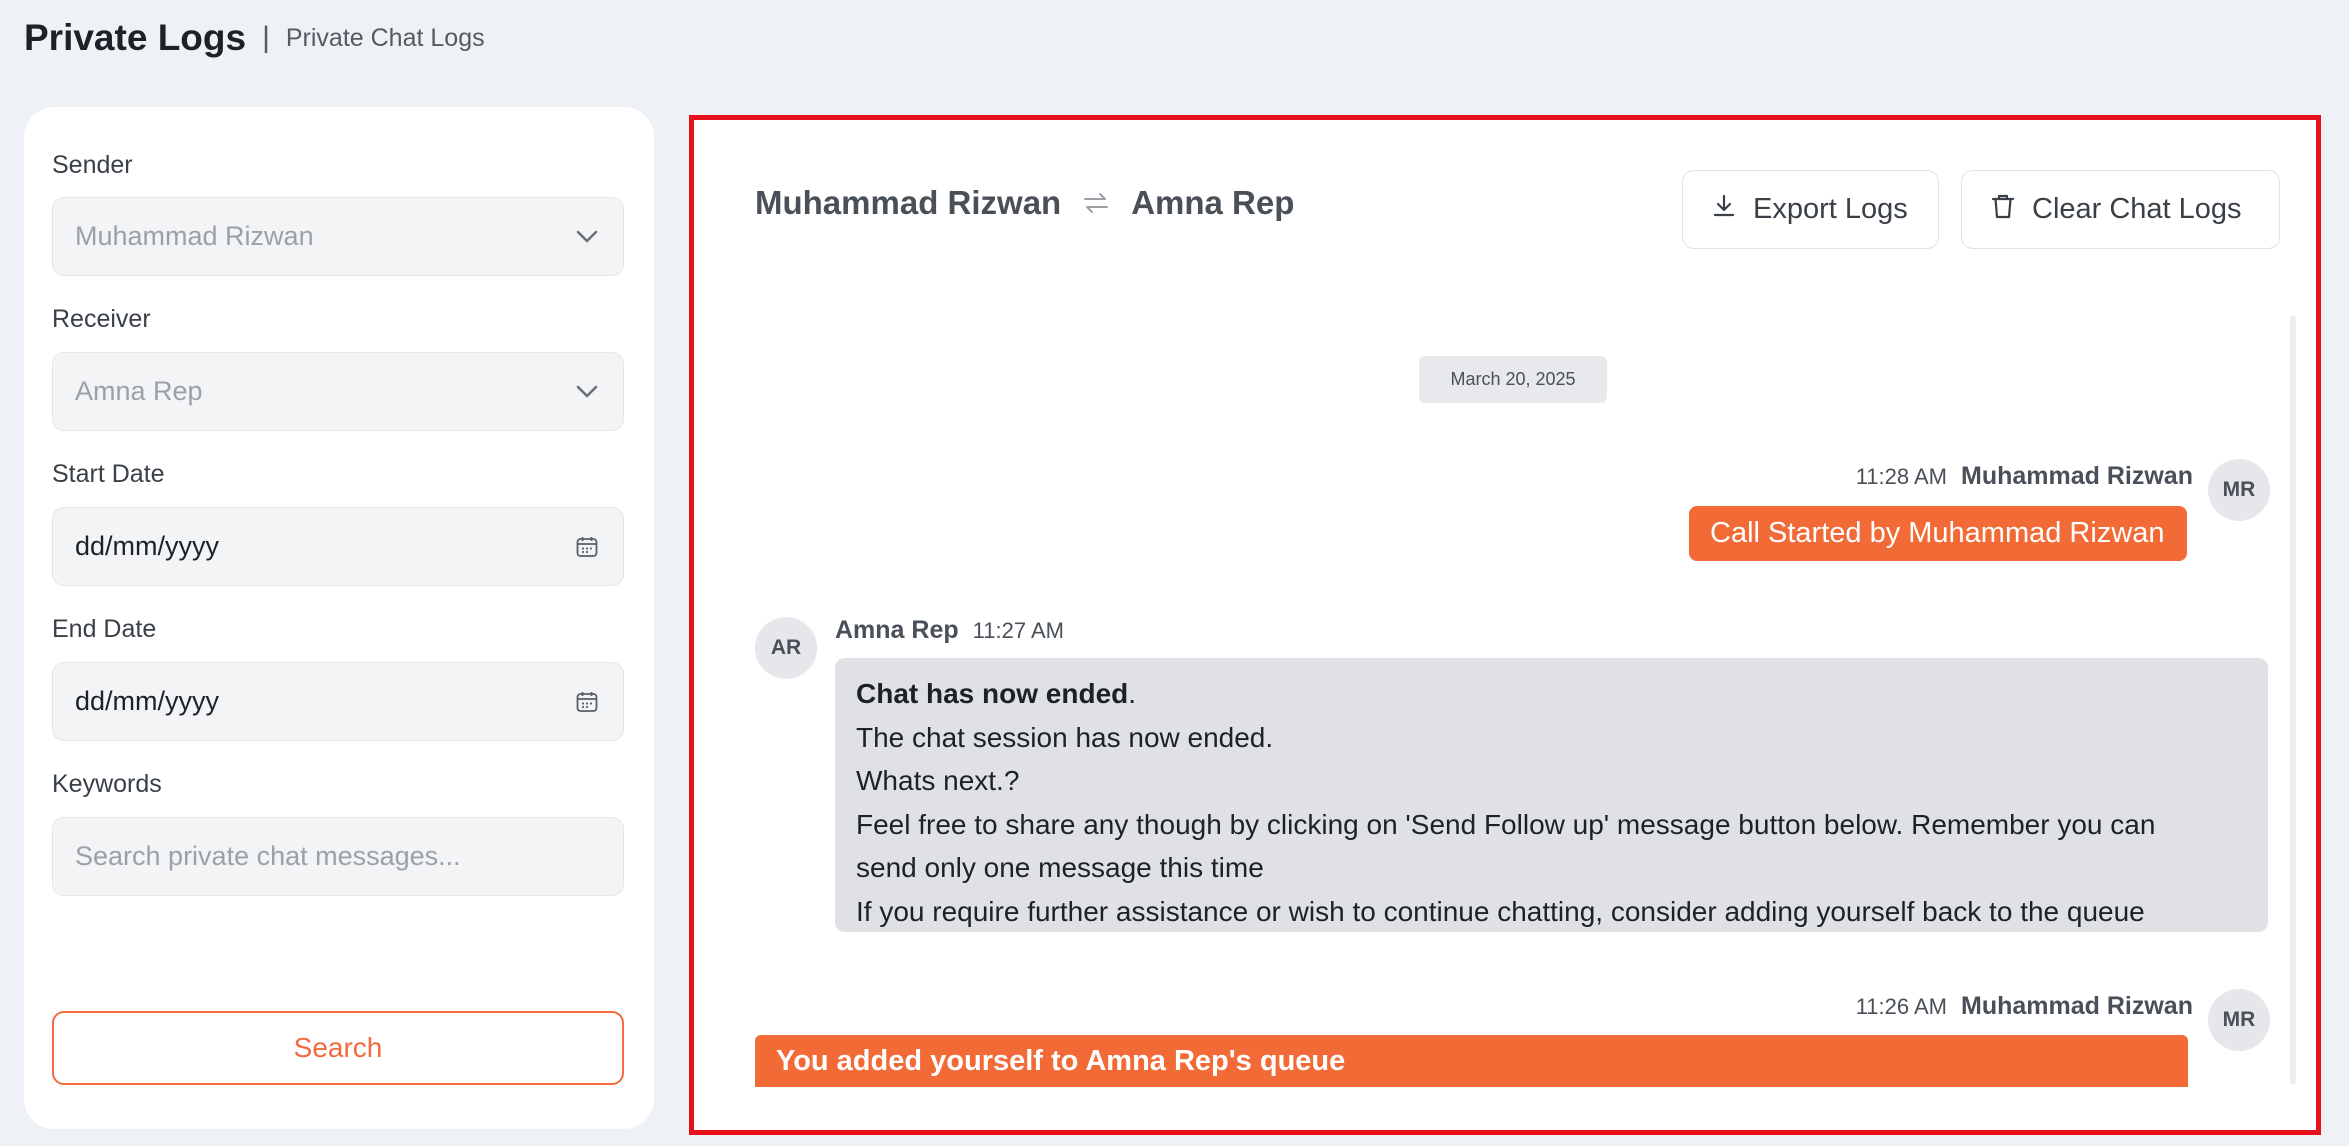  What do you see at coordinates (1096, 203) in the screenshot?
I see `swap-arrows-icon` at bounding box center [1096, 203].